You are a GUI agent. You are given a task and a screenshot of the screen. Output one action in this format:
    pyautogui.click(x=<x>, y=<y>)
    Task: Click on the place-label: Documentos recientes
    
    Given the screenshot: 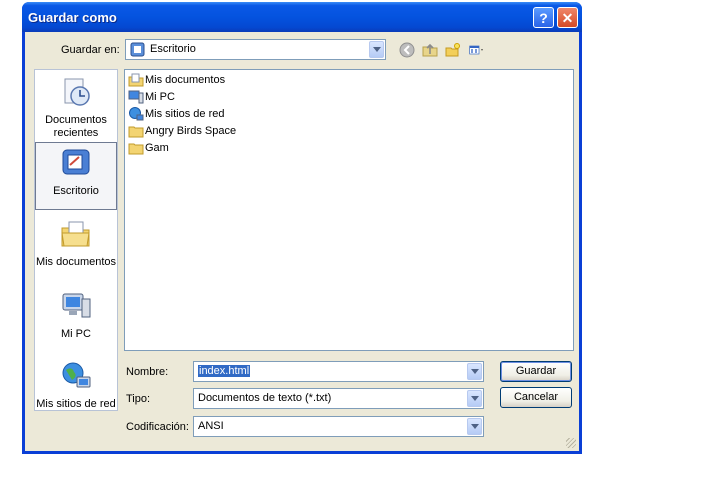 What is the action you would take?
    pyautogui.click(x=76, y=126)
    